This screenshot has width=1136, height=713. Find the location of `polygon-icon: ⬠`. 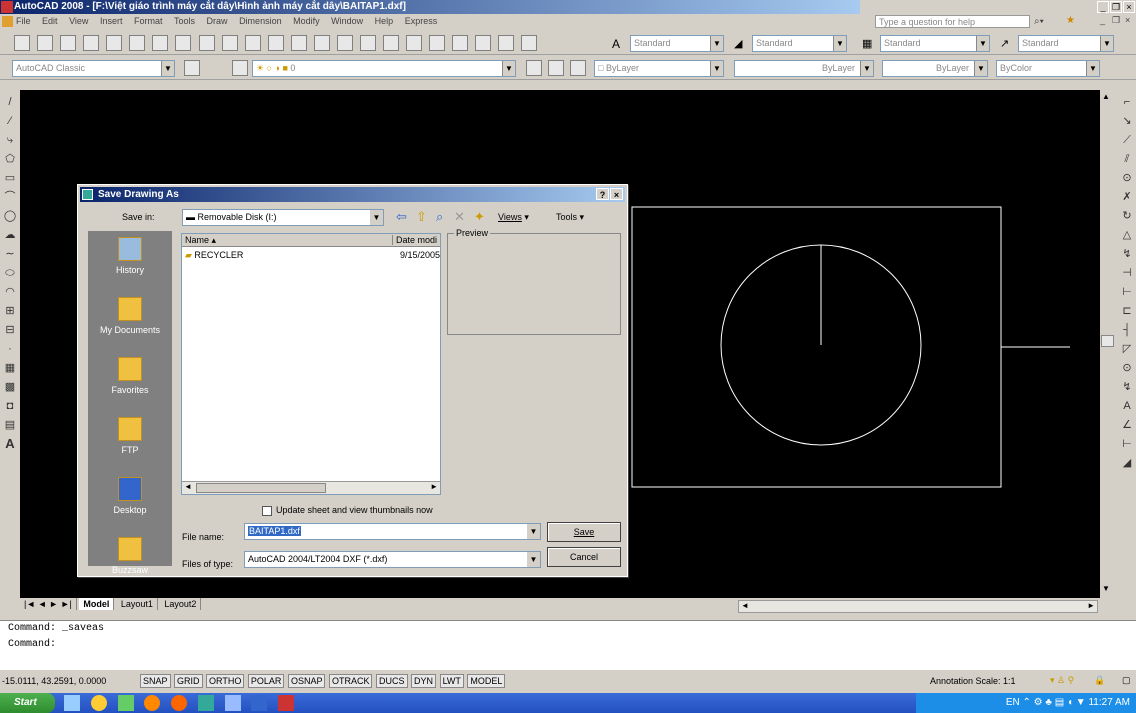

polygon-icon: ⬠ is located at coordinates (10, 159).